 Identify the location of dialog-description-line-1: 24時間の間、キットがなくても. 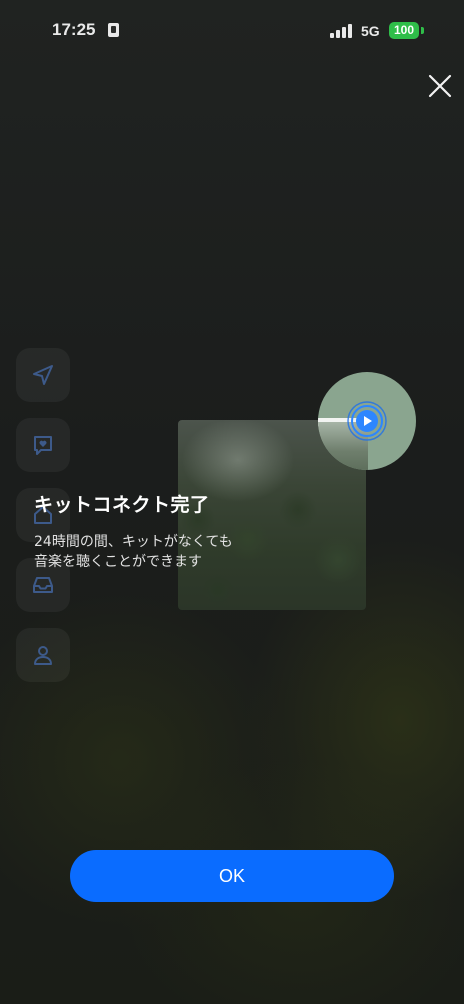
(133, 542).